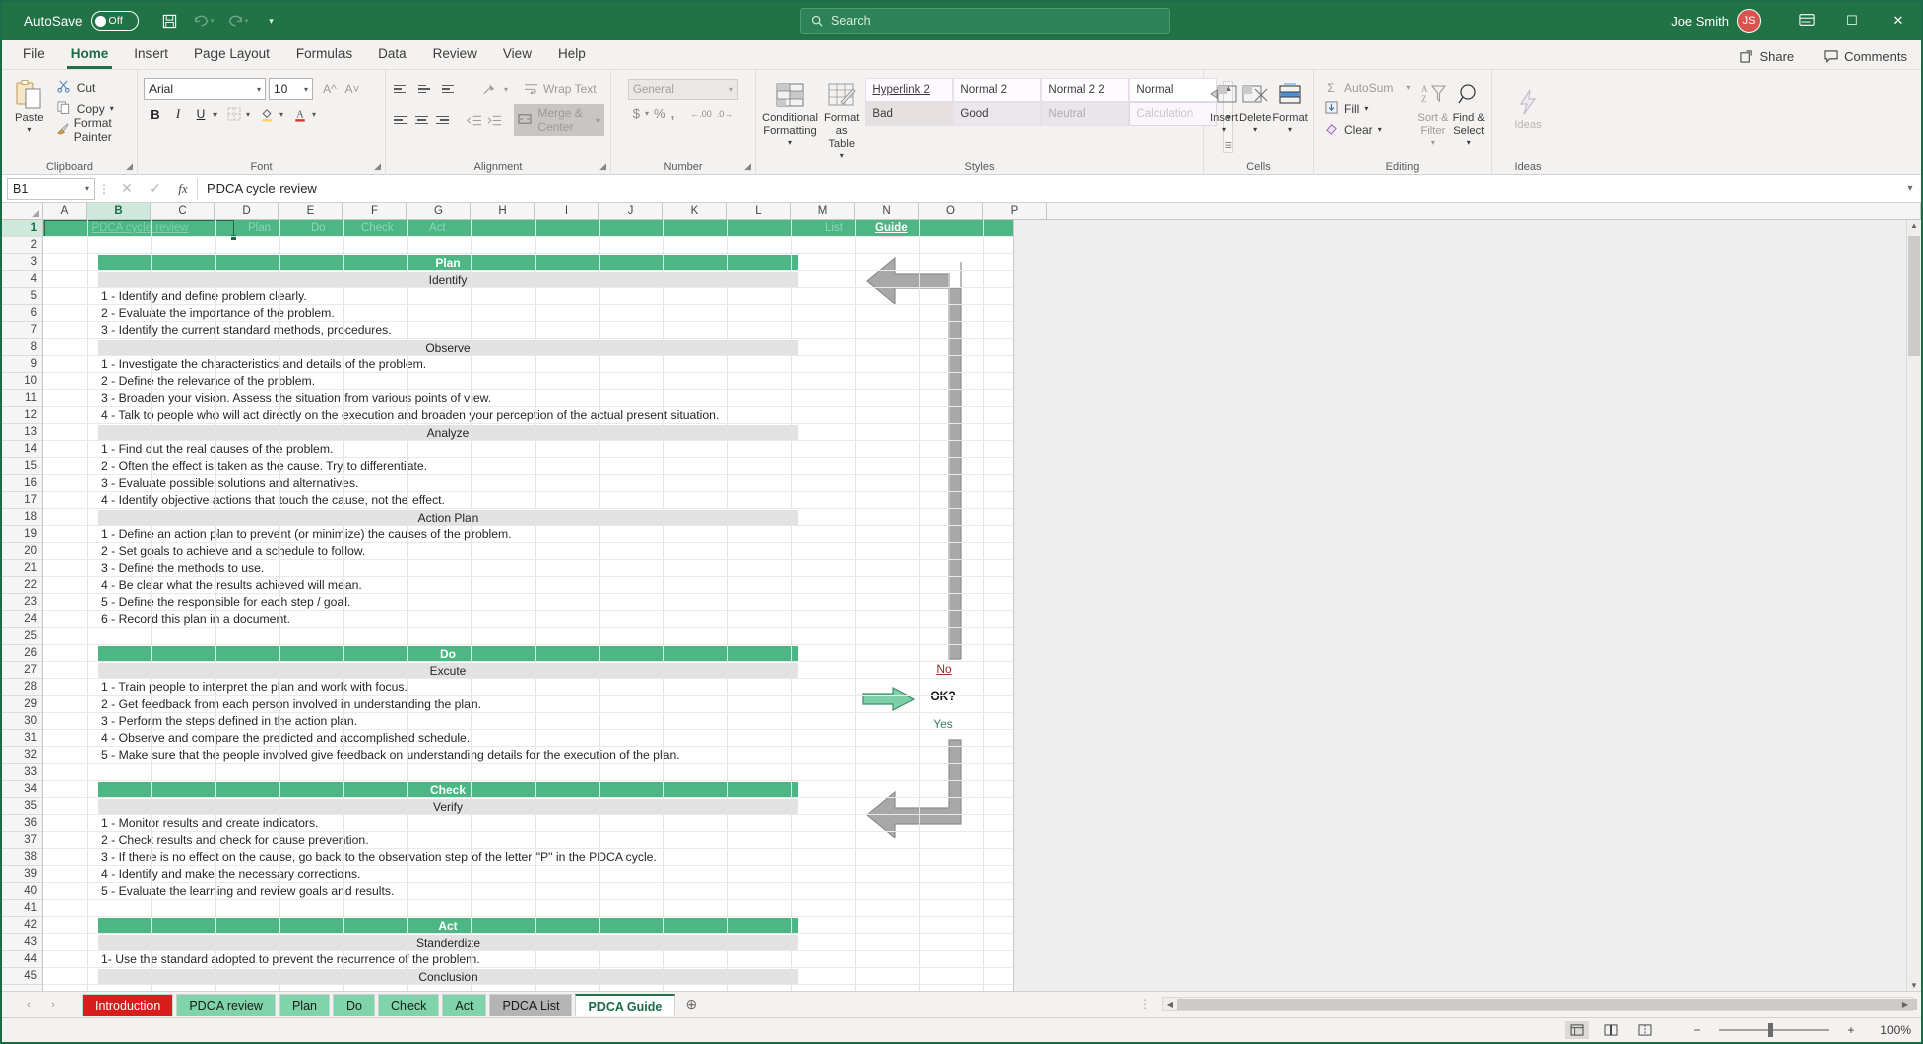  I want to click on style-good: Good, so click(997, 114).